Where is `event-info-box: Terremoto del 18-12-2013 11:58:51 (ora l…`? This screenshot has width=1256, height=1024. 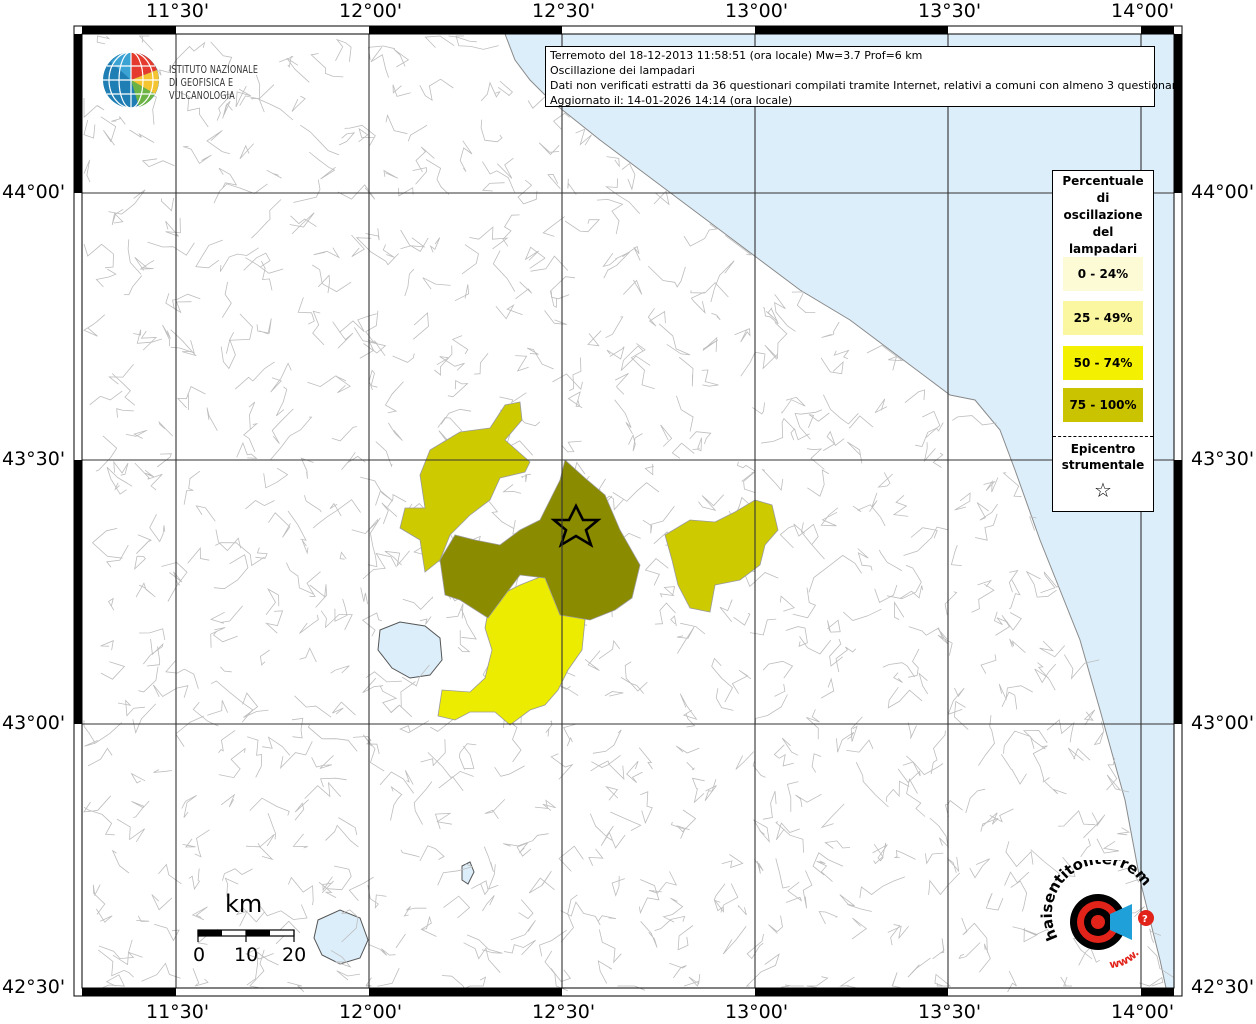
event-info-box: Terremoto del 18-12-2013 11:58:51 (ora l… is located at coordinates (864, 76).